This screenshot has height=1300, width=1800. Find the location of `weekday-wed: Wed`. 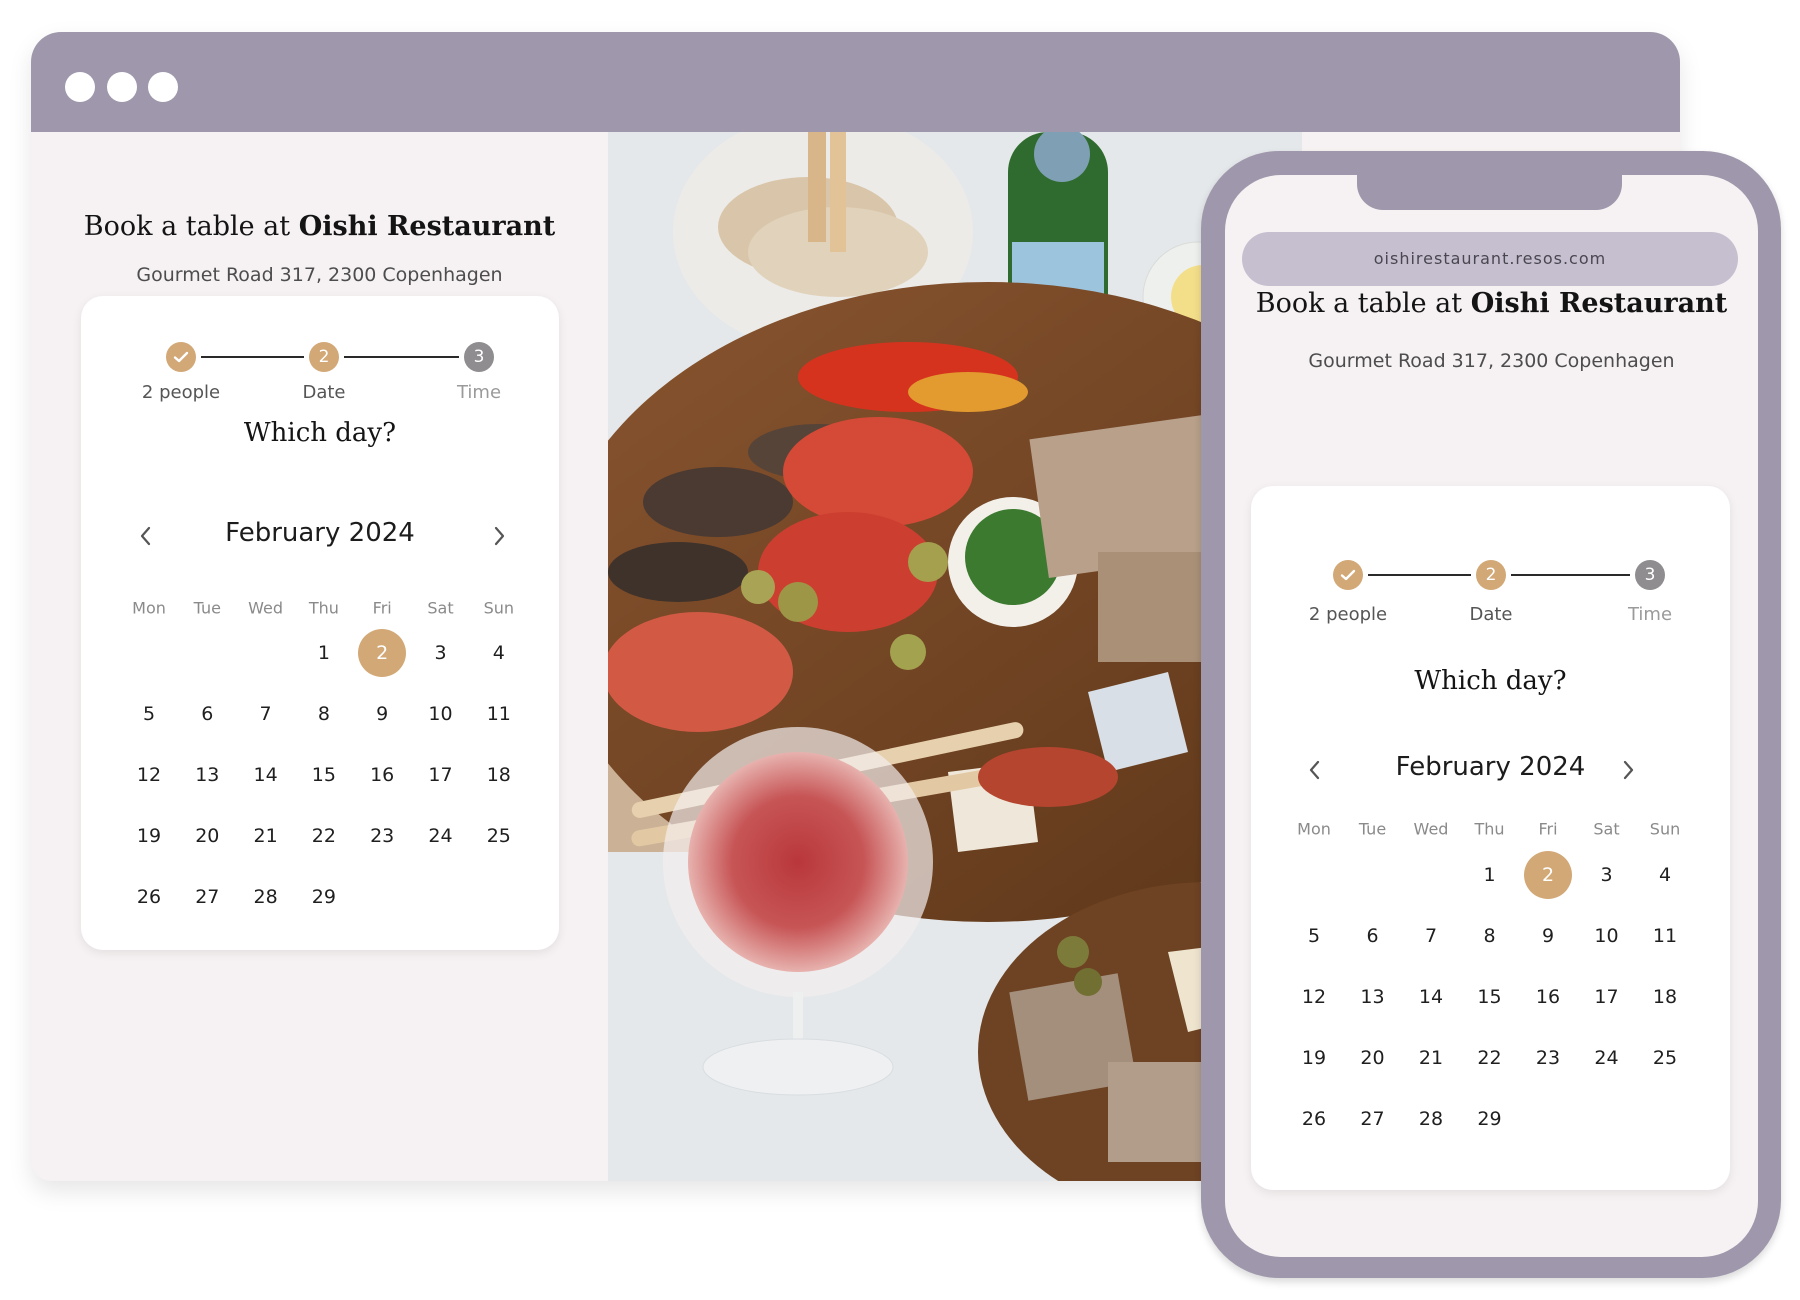

weekday-wed: Wed is located at coordinates (1431, 829).